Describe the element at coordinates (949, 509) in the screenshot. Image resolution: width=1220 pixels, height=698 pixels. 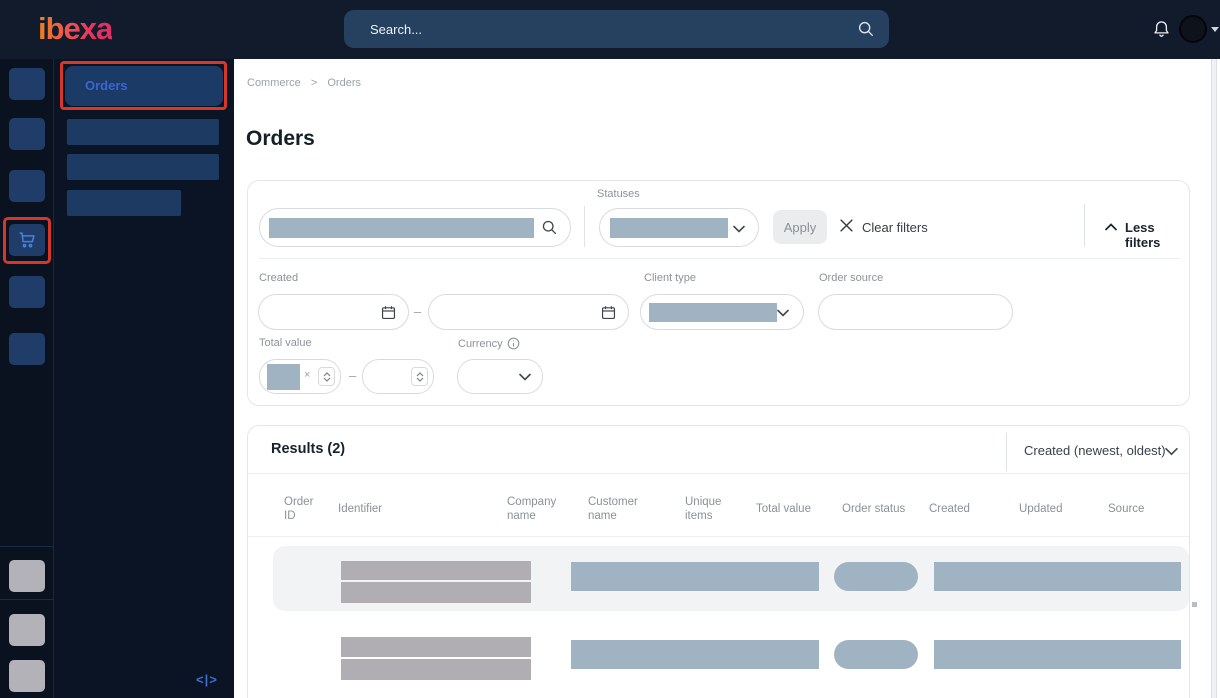
I see `column-header-created: Created` at that location.